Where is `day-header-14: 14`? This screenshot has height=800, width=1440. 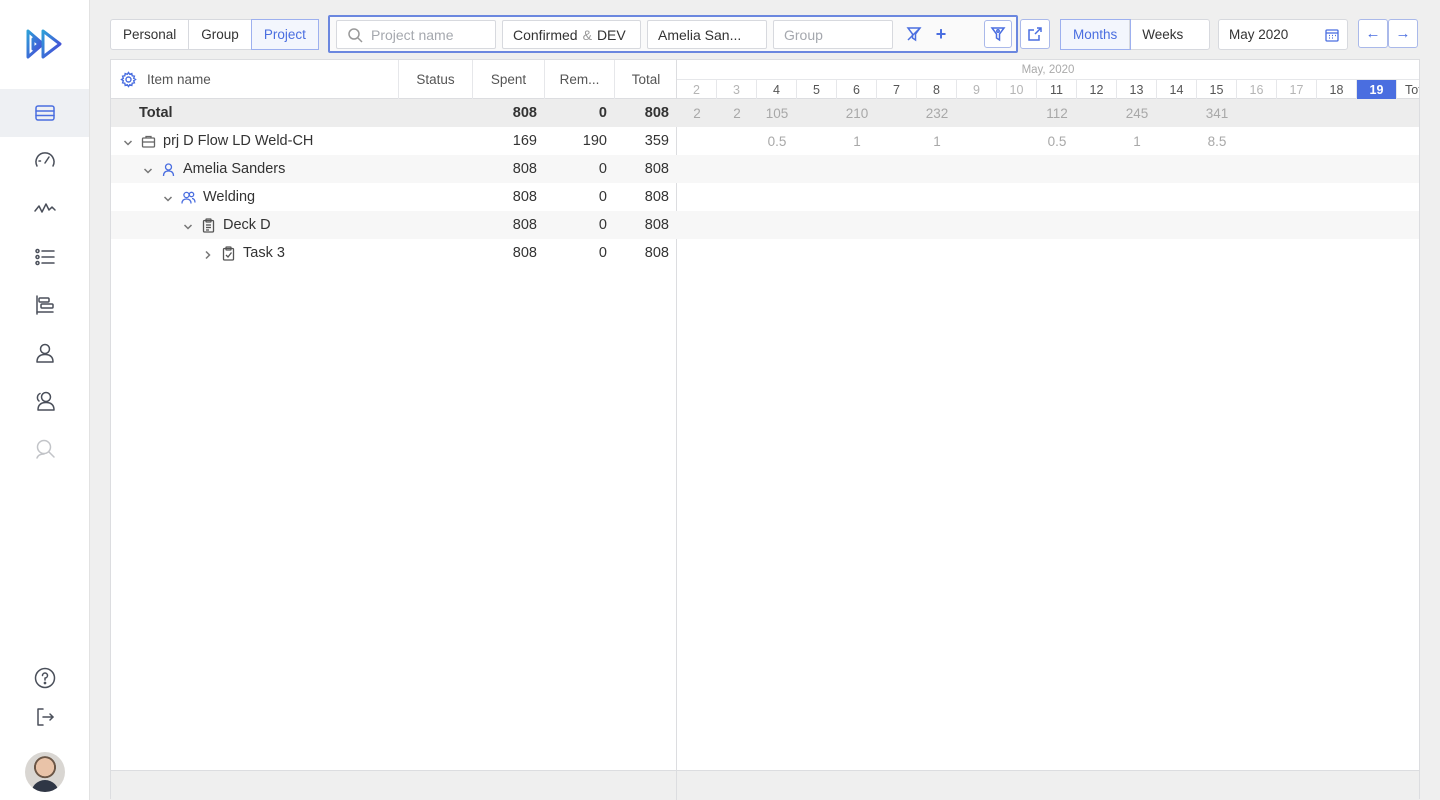 day-header-14: 14 is located at coordinates (1177, 89).